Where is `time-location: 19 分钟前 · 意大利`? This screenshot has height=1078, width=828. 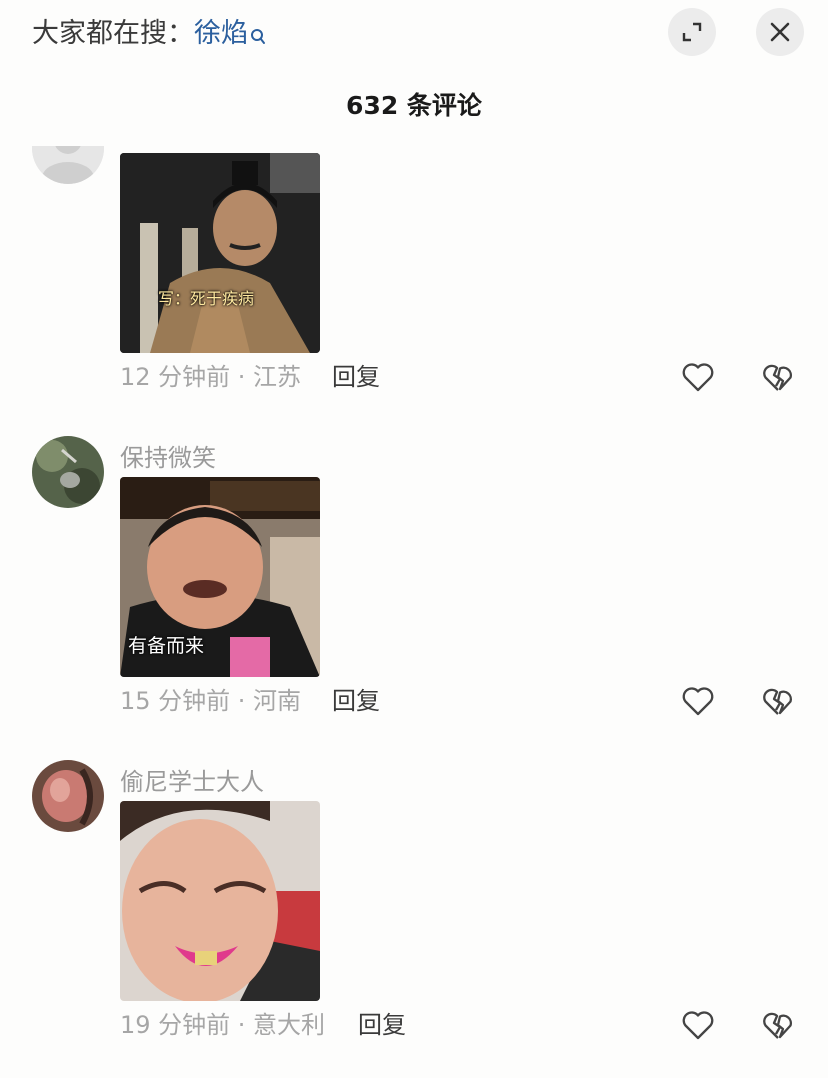 time-location: 19 分钟前 · 意大利 is located at coordinates (223, 1025).